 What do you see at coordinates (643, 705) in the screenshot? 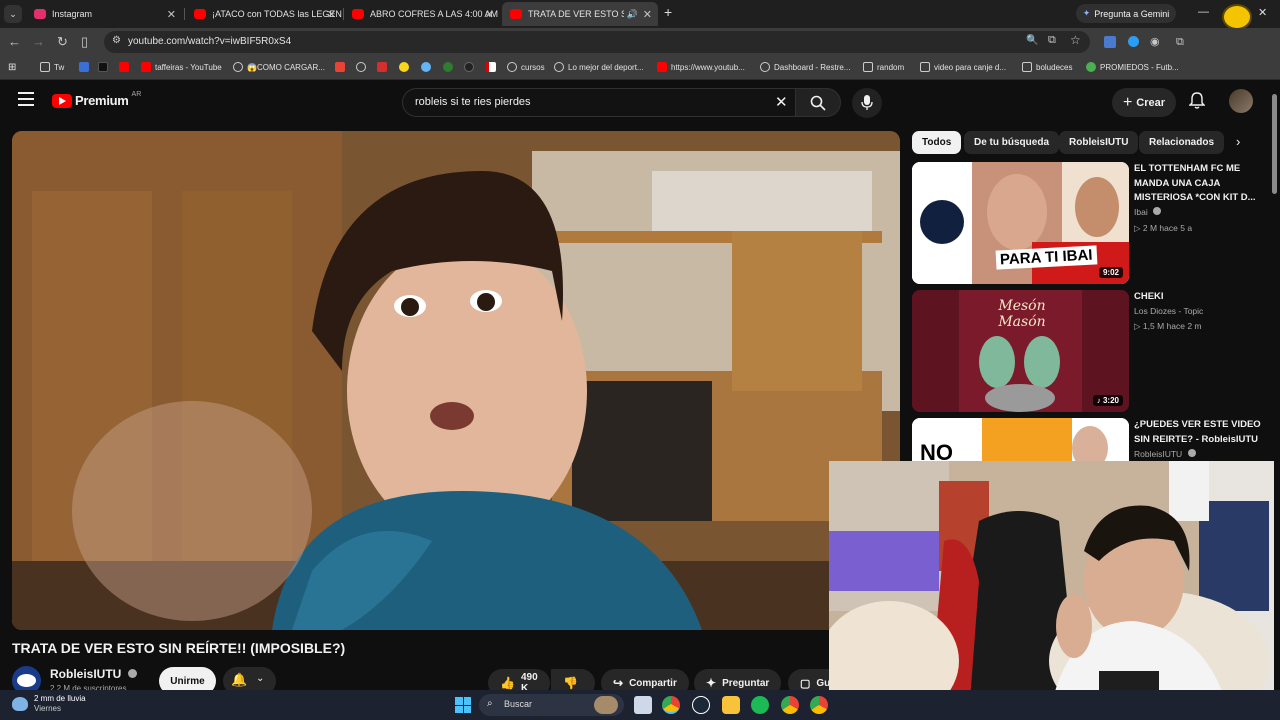
I see `task-view-icon` at bounding box center [643, 705].